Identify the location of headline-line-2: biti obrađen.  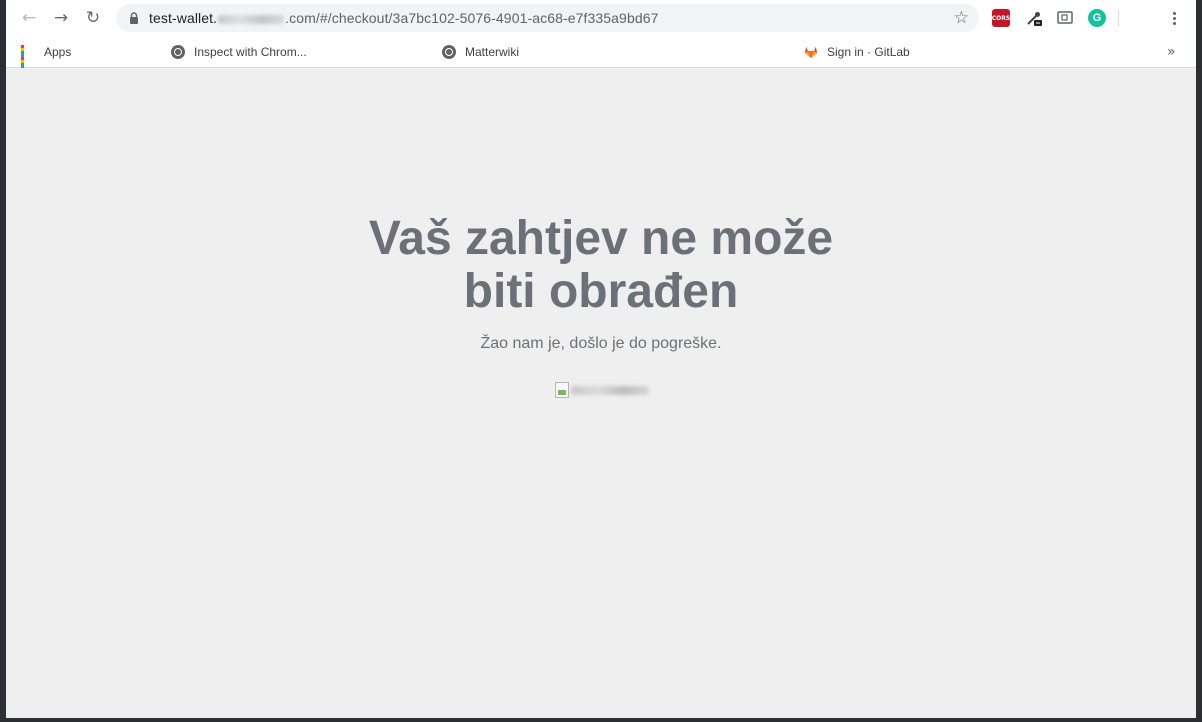
(601, 291).